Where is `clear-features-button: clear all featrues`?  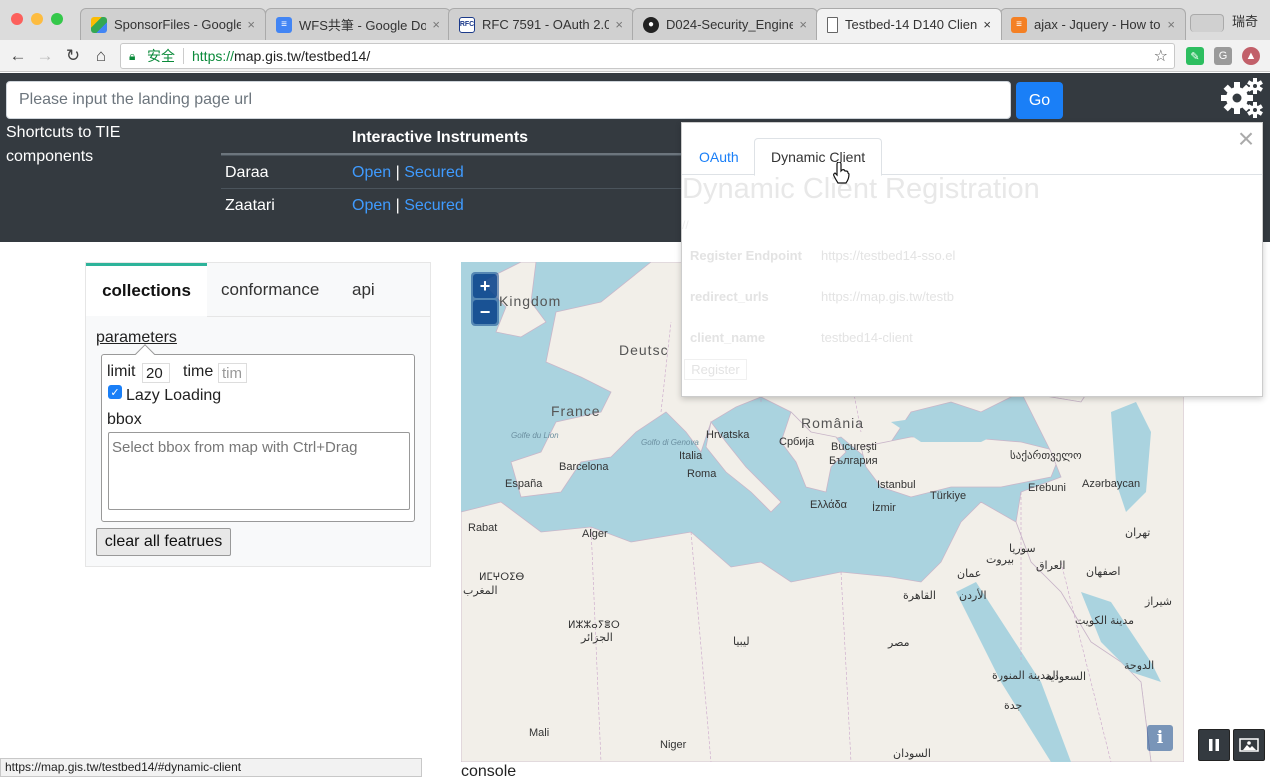
clear-features-button: clear all featrues is located at coordinates (163, 542).